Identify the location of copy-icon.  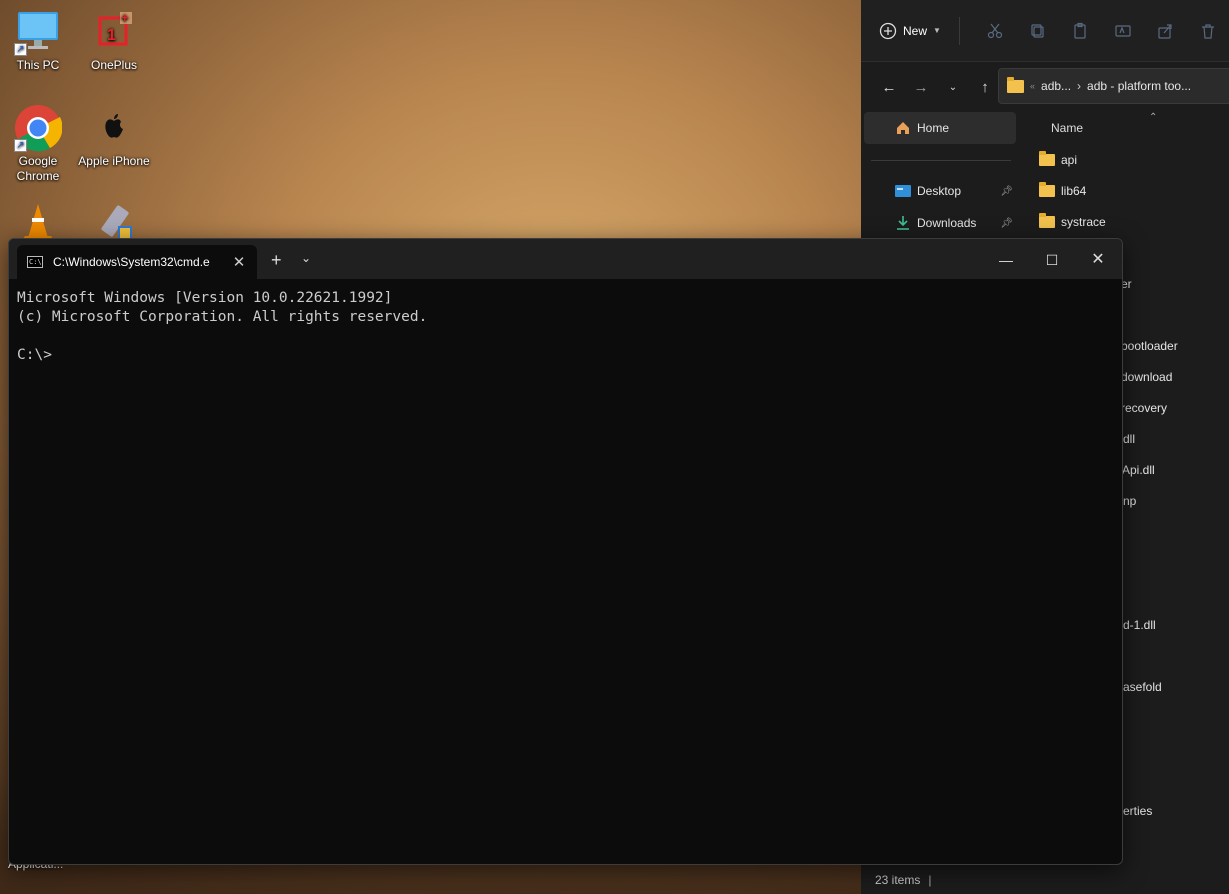
(1037, 30).